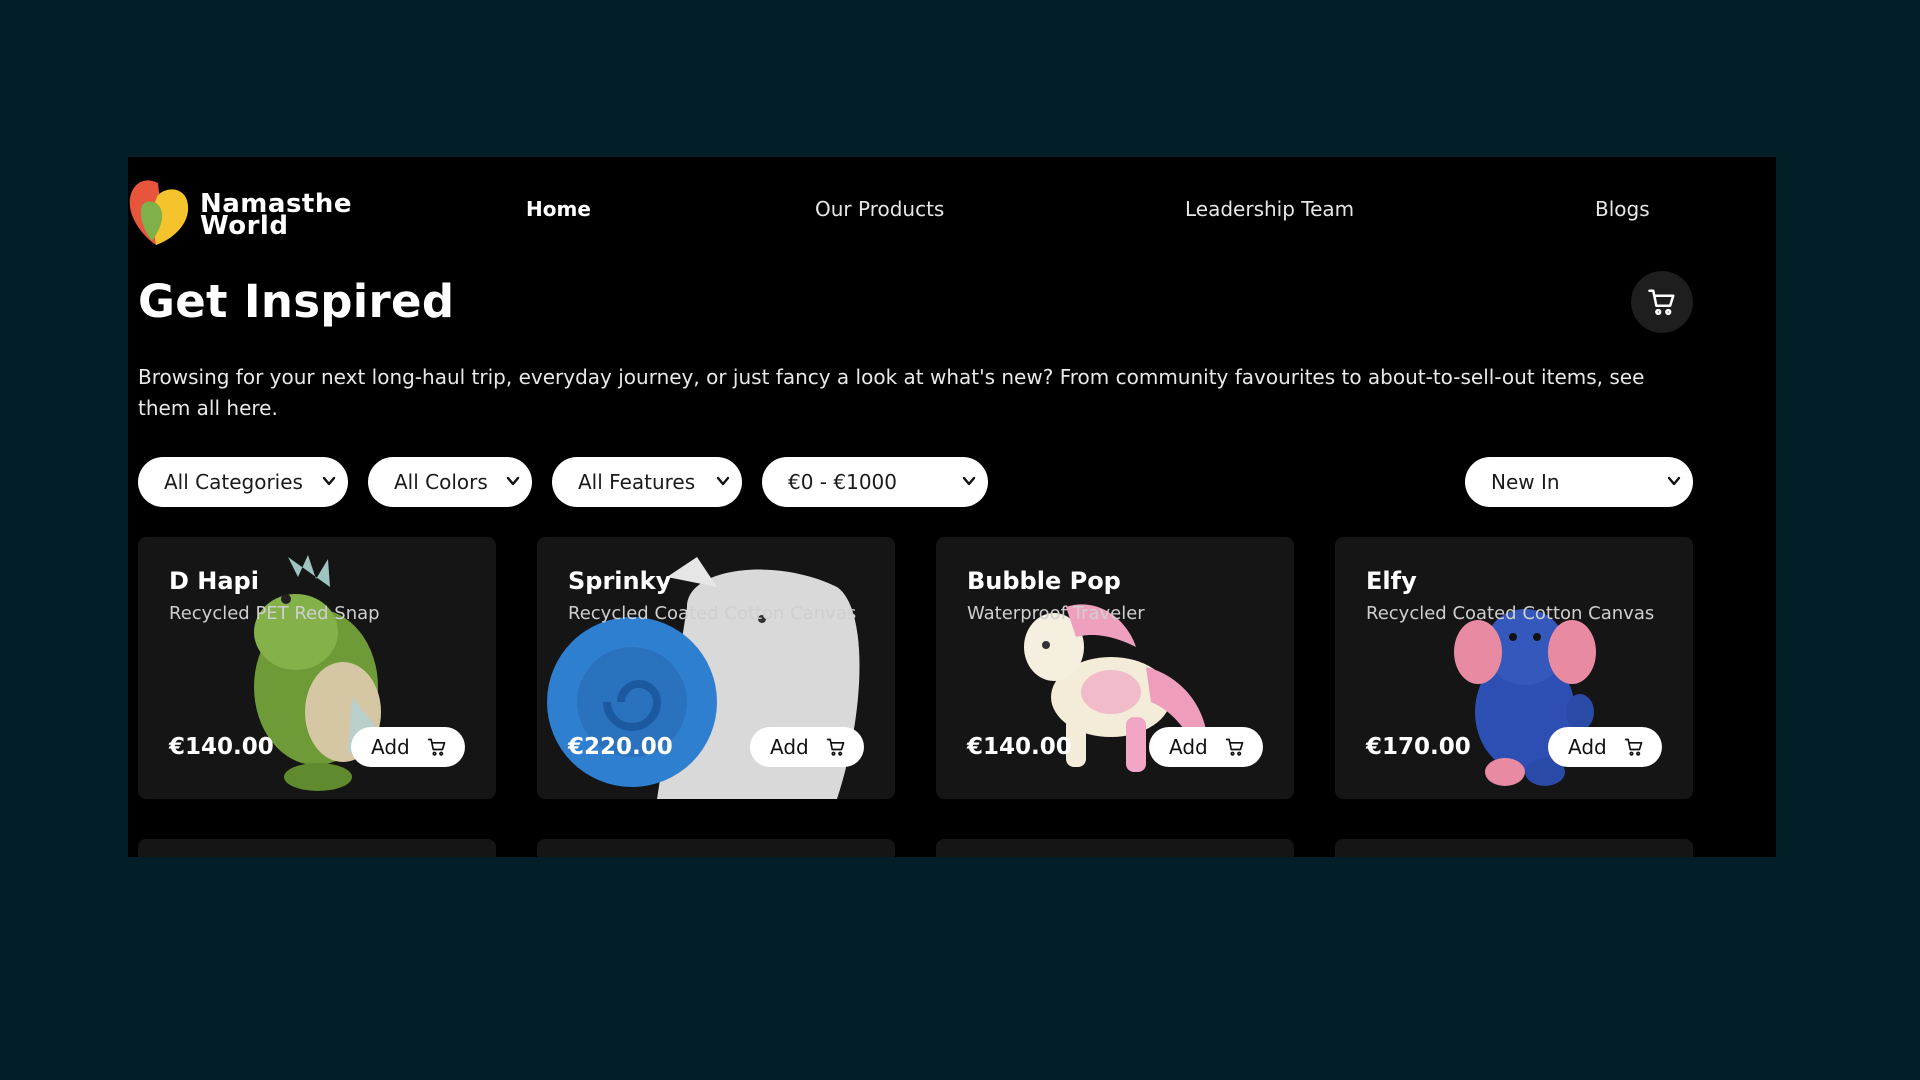  What do you see at coordinates (843, 482) in the screenshot?
I see `price-filter-value: €0 - €1000` at bounding box center [843, 482].